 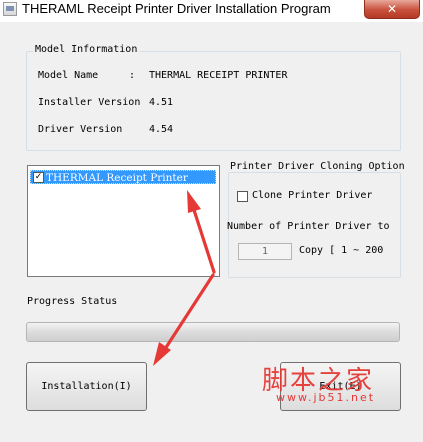 I want to click on list-item-printer: ✓ THERMAL Receipt Printer, so click(x=123, y=177).